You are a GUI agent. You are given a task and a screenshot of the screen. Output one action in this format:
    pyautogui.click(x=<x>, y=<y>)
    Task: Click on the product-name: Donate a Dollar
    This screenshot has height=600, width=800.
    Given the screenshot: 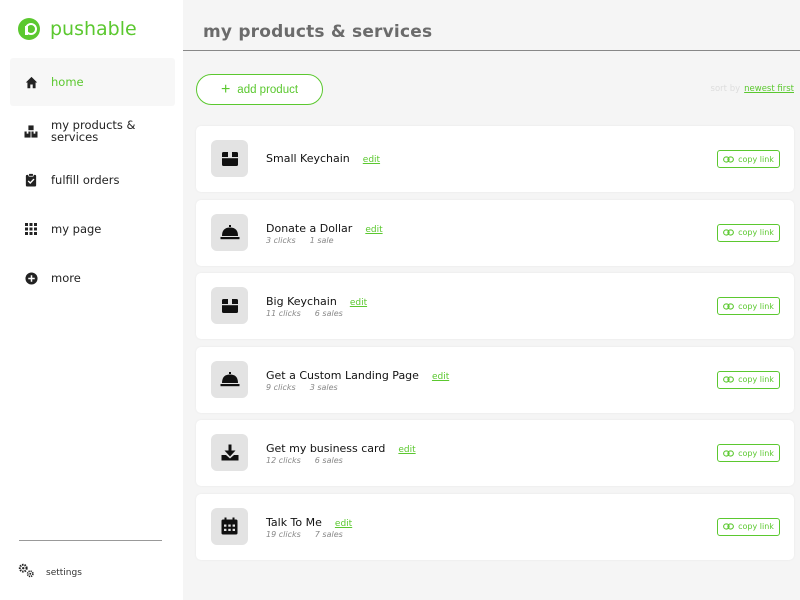 What is the action you would take?
    pyautogui.click(x=309, y=228)
    